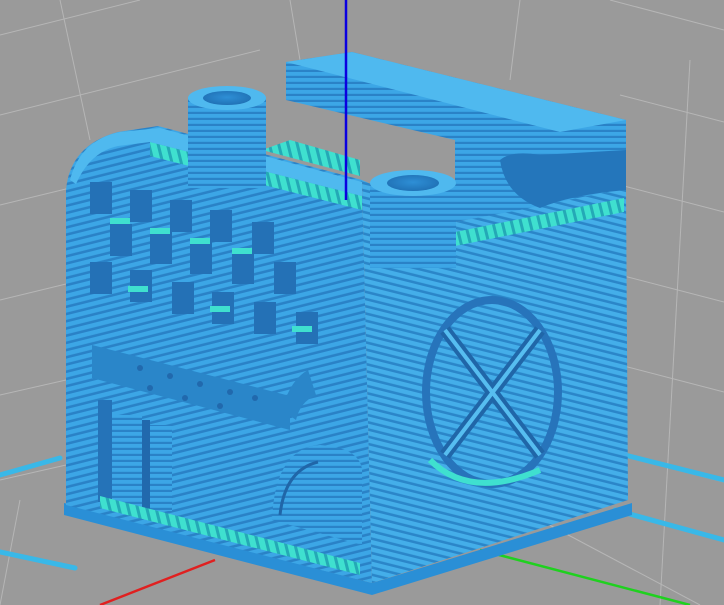 Image resolution: width=724 pixels, height=605 pixels. I want to click on x-axis, so click(157, 581).